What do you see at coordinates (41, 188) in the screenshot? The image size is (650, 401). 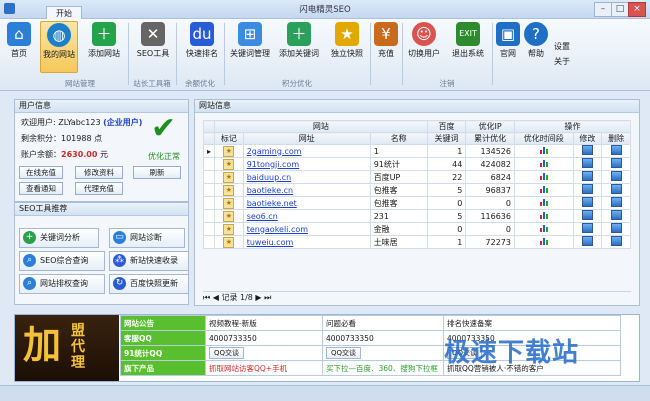 I see `view-notice-button: 查看通知` at bounding box center [41, 188].